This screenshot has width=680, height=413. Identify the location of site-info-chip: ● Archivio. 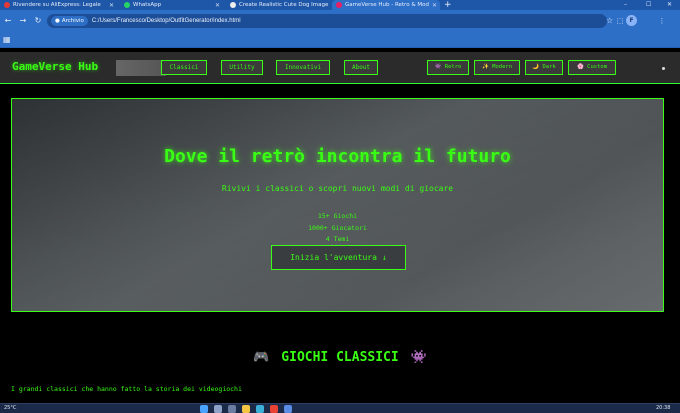
(69, 21).